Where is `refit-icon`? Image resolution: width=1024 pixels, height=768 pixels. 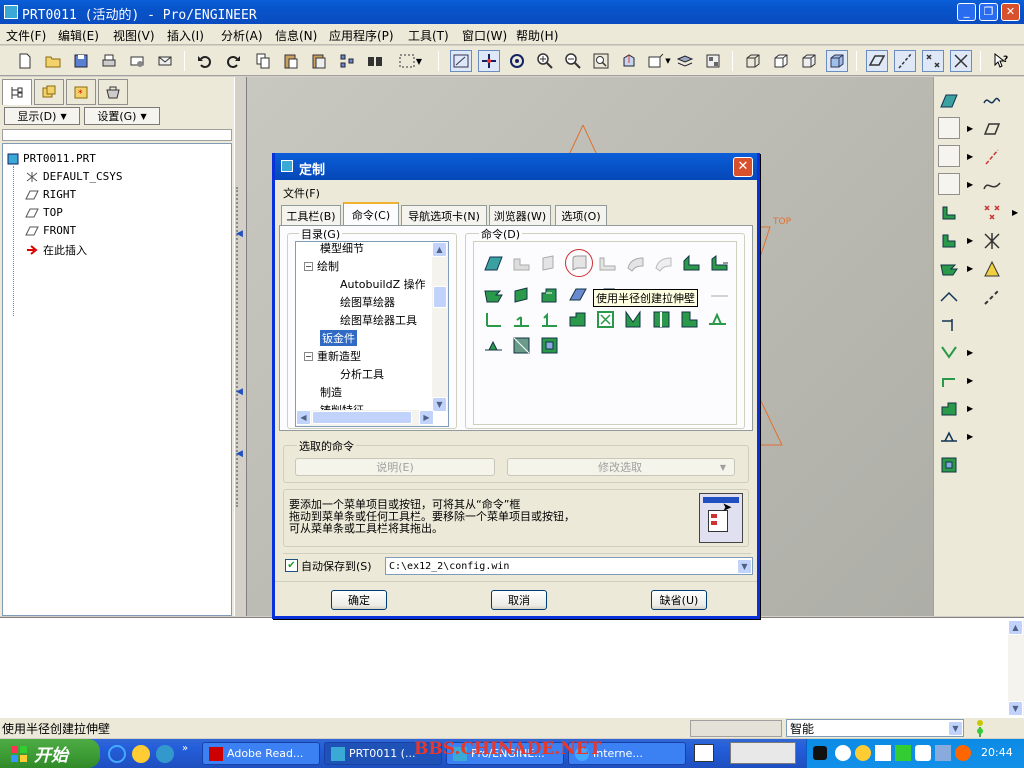
refit-icon is located at coordinates (601, 61).